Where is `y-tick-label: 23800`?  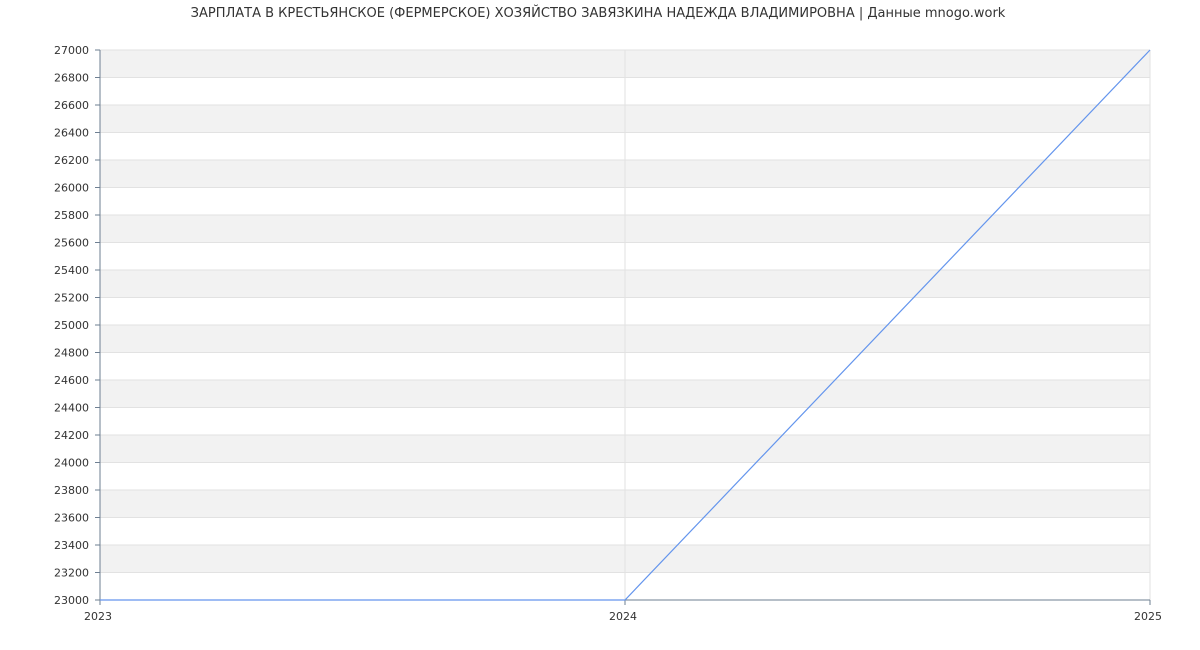 y-tick-label: 23800 is located at coordinates (71, 490).